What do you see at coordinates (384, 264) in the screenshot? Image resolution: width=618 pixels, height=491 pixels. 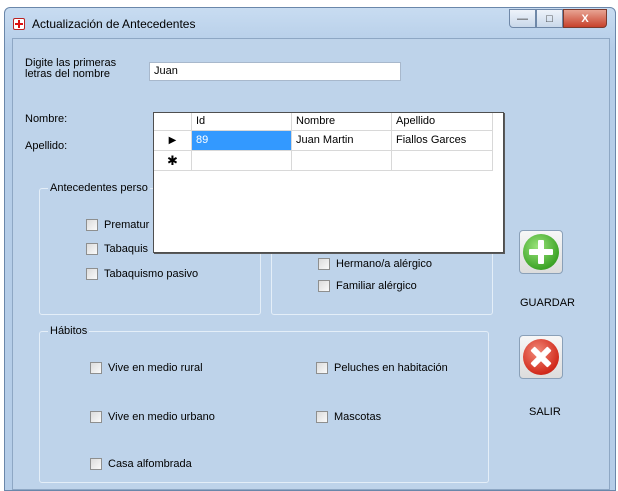 I see `checkbox-label: Hermano/a alérgico` at bounding box center [384, 264].